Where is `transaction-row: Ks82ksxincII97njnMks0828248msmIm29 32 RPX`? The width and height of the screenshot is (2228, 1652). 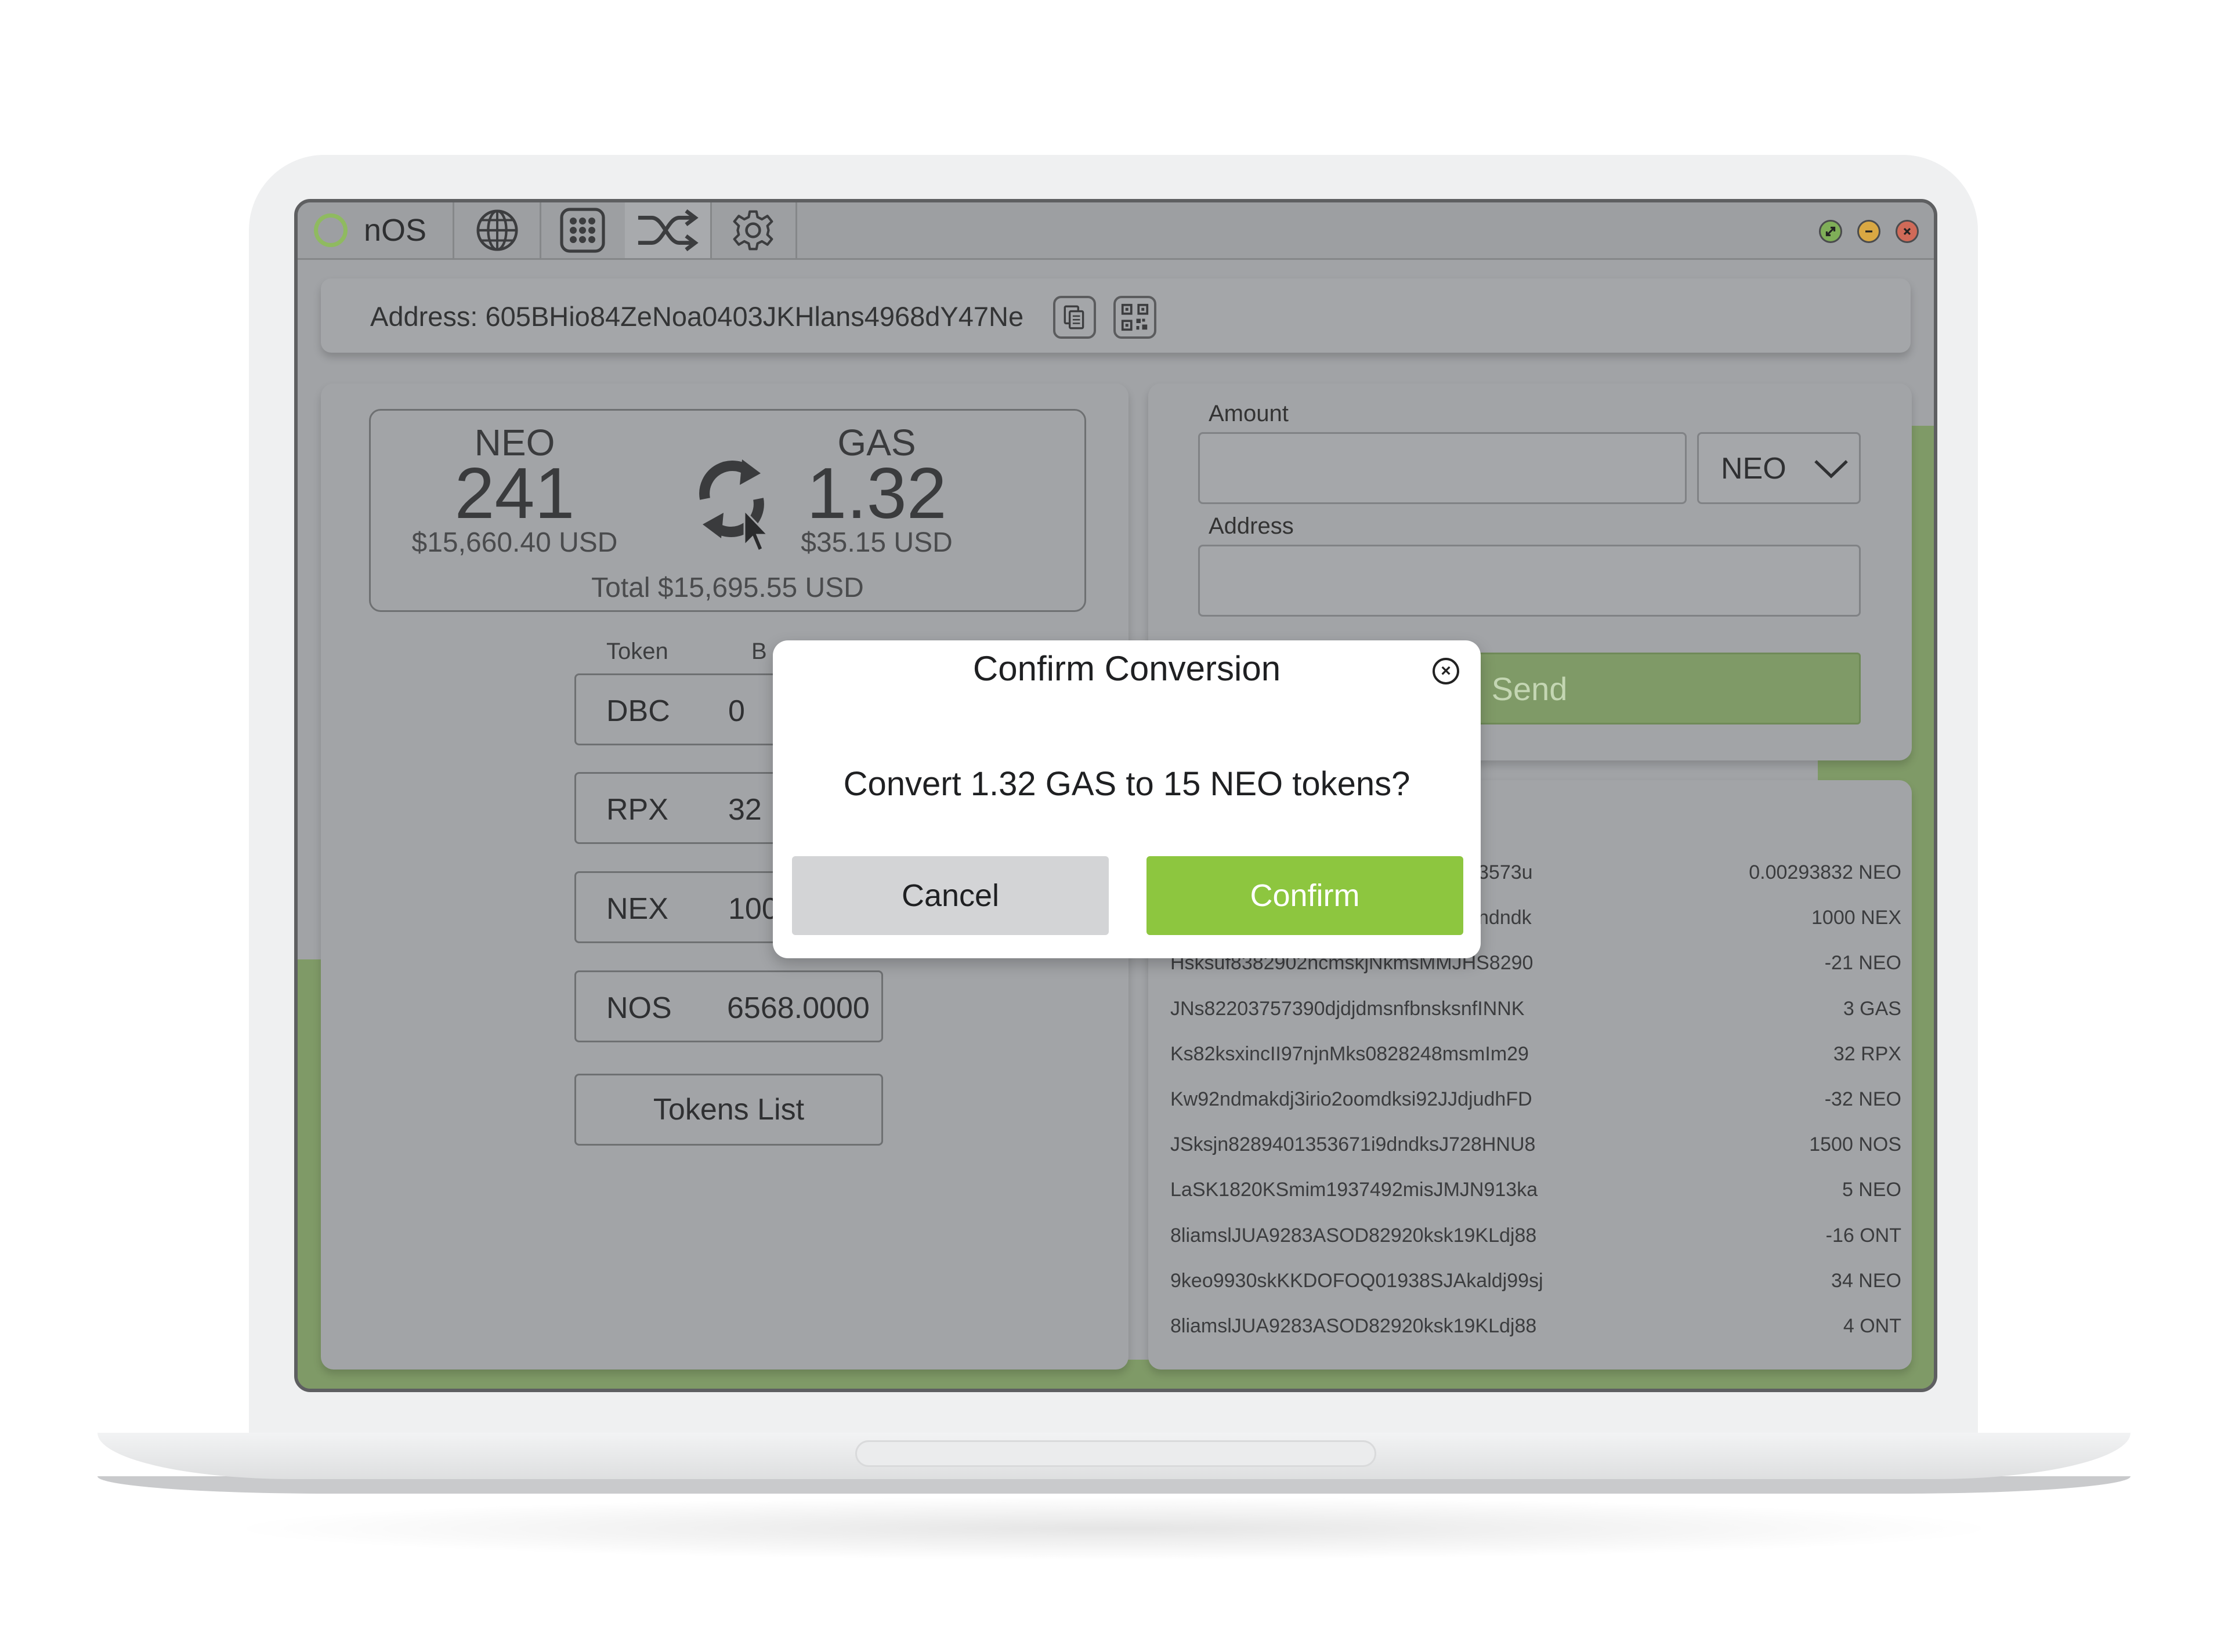
transaction-row: Ks82ksxincII97njnMks0828248msmIm29 32 RPX is located at coordinates (1535, 1065).